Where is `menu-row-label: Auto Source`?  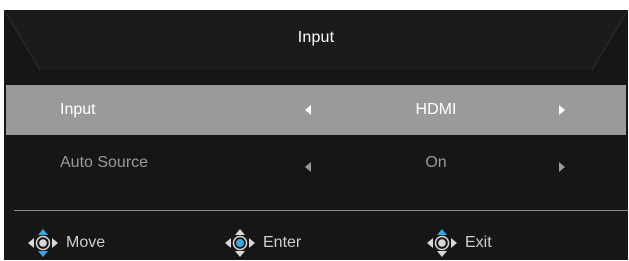 menu-row-label: Auto Source is located at coordinates (104, 162).